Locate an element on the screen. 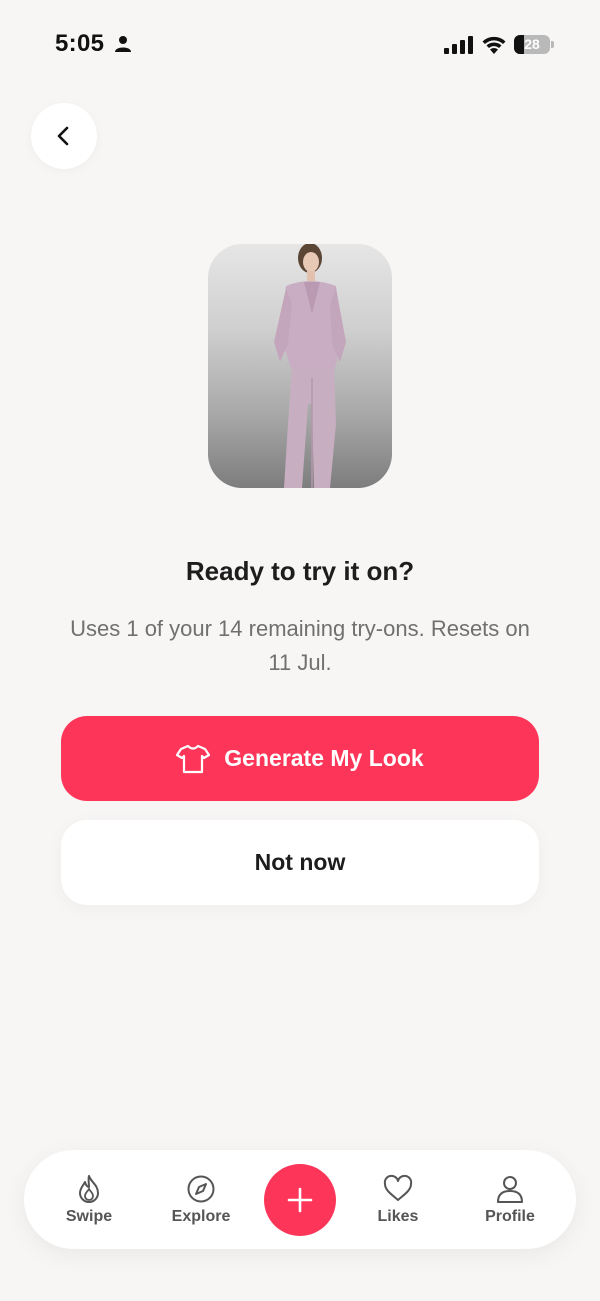 This screenshot has height=1301, width=600. nav-item-profile: Profile is located at coordinates (510, 1199).